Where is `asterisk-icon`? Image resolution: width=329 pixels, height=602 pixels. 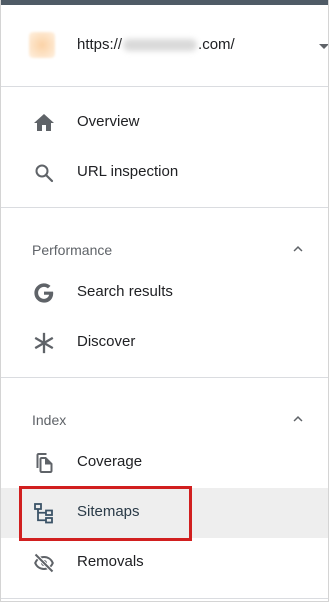
asterisk-icon is located at coordinates (44, 343).